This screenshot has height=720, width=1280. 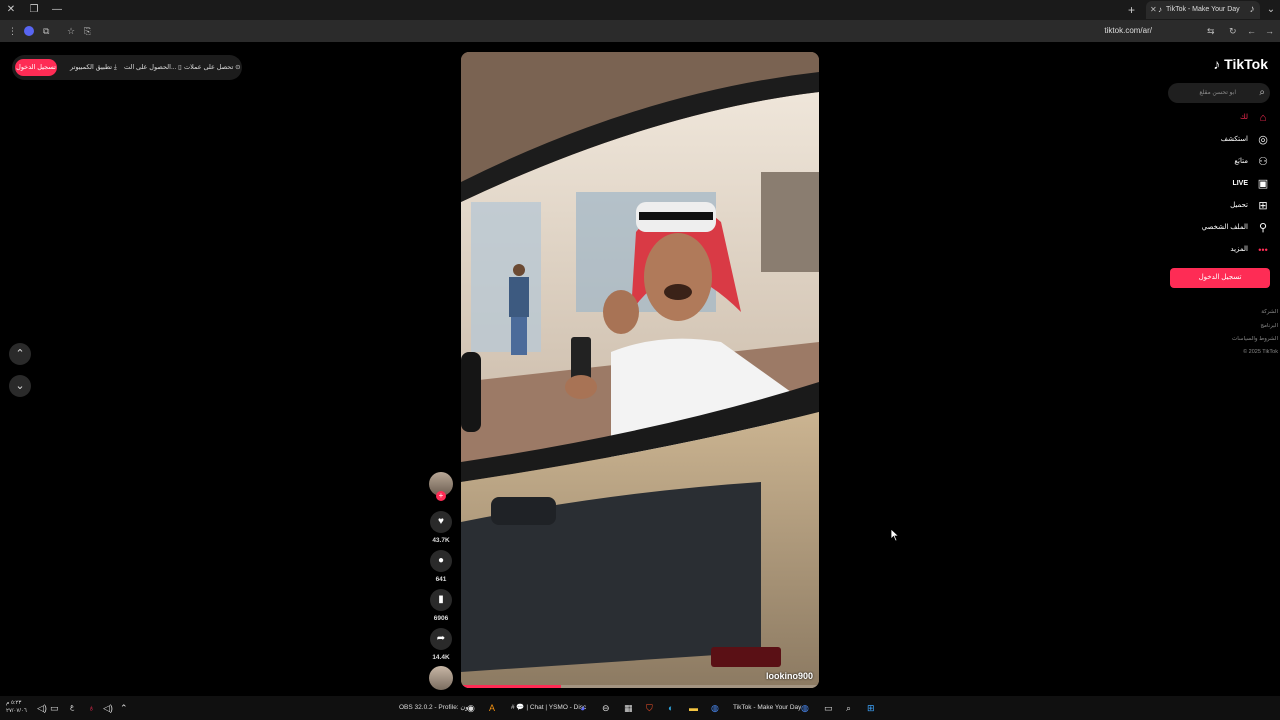 I want to click on comment-action: ● 641, so click(x=441, y=566).